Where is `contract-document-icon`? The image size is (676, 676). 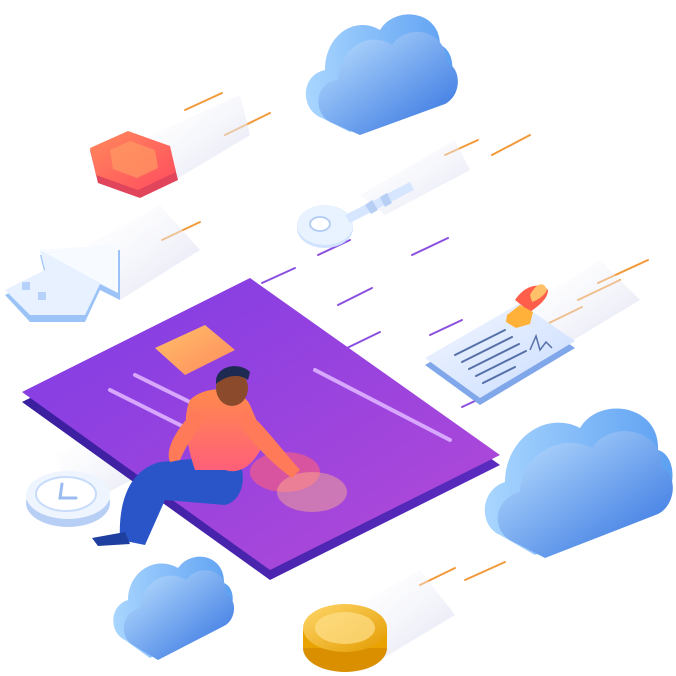
contract-document-icon is located at coordinates (532, 332).